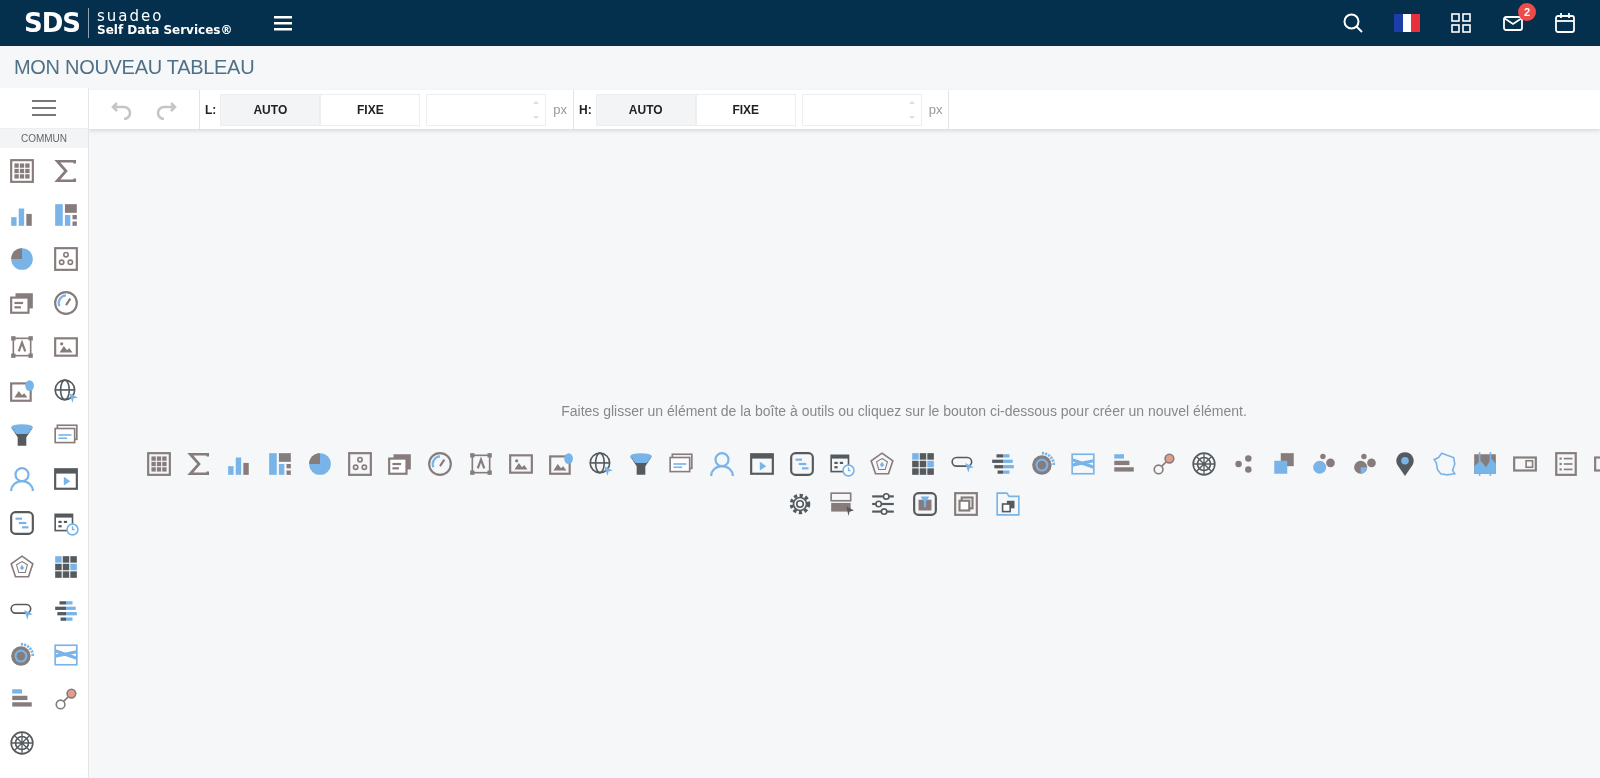 This screenshot has width=1600, height=778. What do you see at coordinates (57, 23) in the screenshot?
I see `logo-mark: SDS` at bounding box center [57, 23].